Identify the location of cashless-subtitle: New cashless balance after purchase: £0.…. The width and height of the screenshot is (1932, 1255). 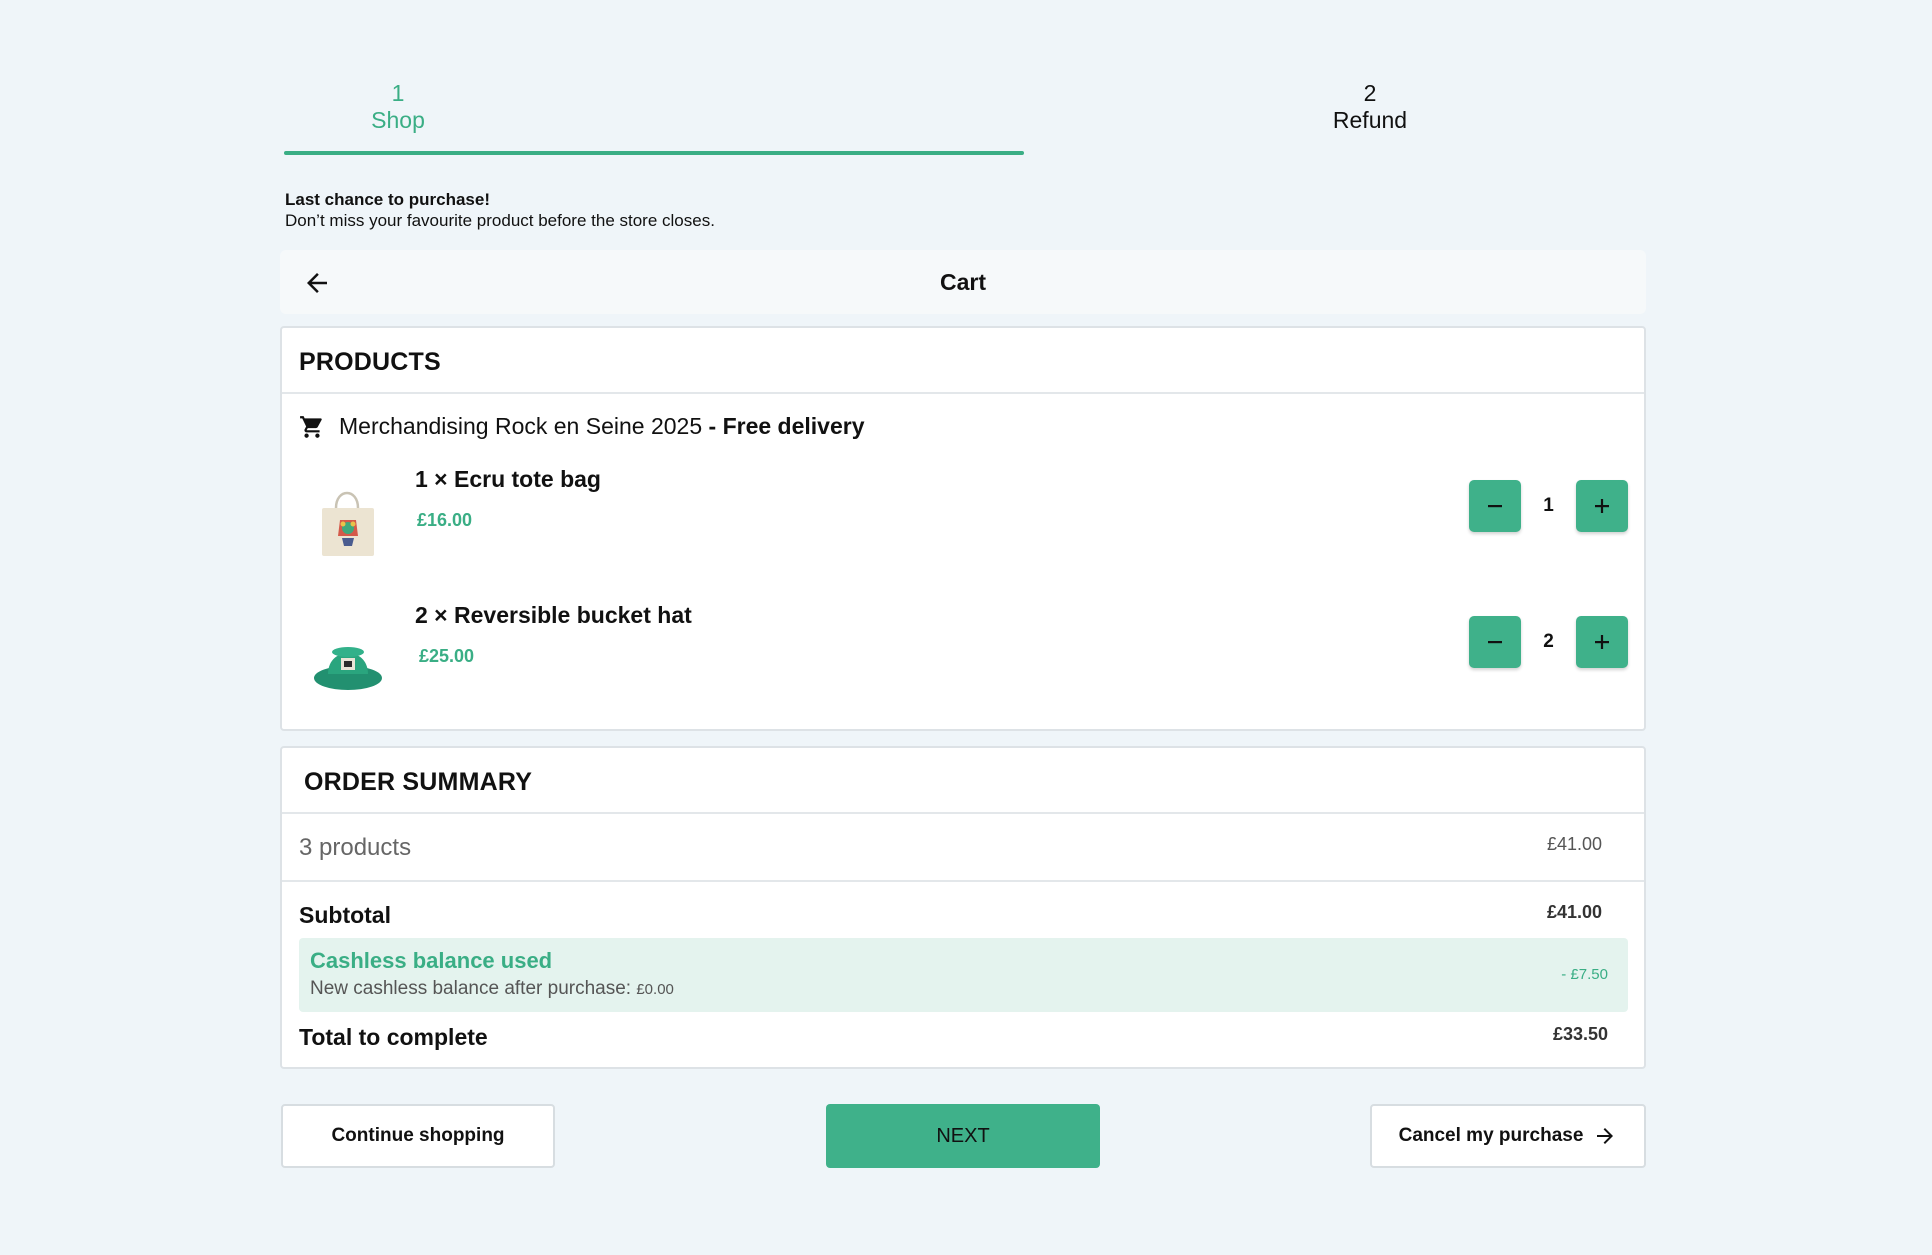
(492, 989).